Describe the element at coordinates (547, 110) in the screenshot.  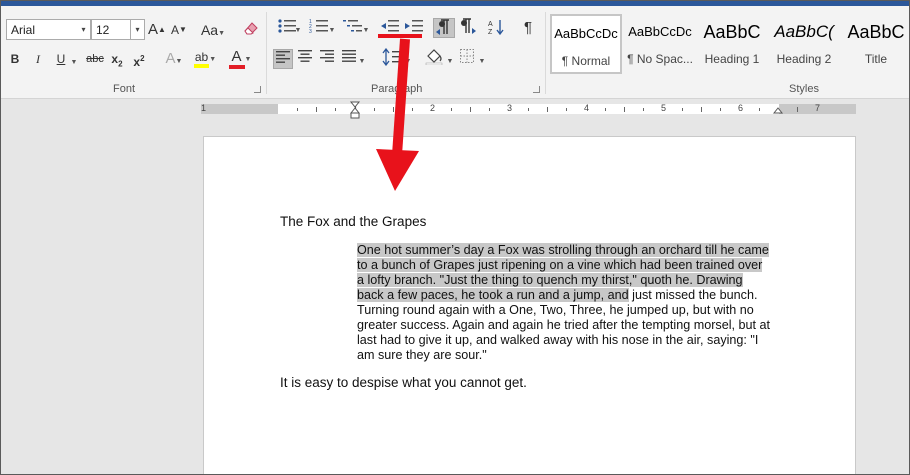
I see `ruler-ticks` at that location.